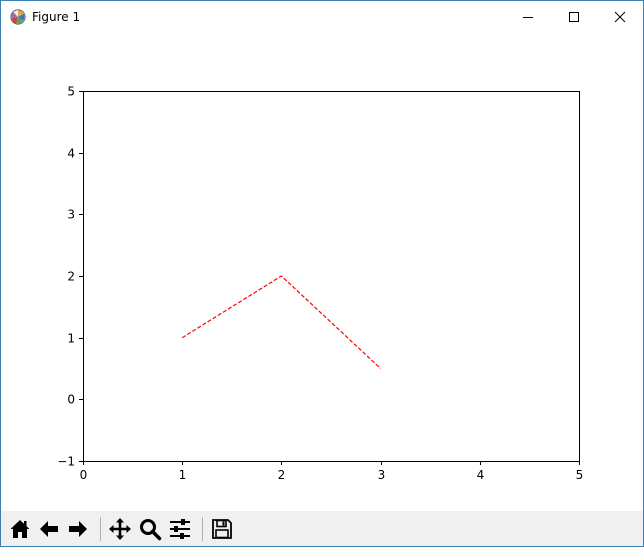 The image size is (644, 547). I want to click on close-button, so click(620, 17).